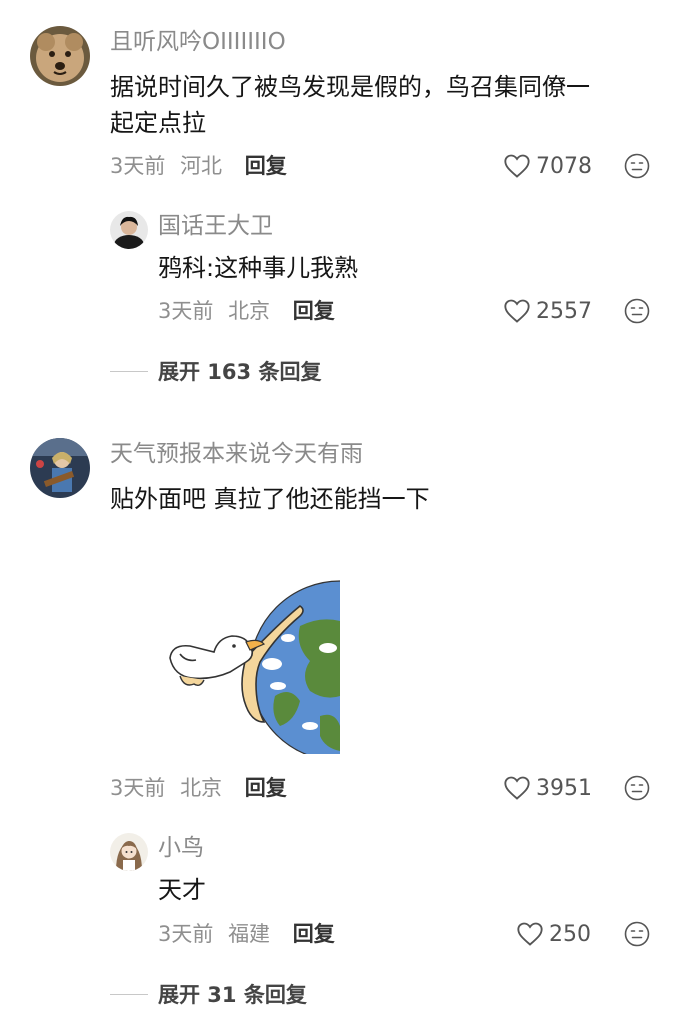  What do you see at coordinates (249, 311) in the screenshot?
I see `reply-location: 北京` at bounding box center [249, 311].